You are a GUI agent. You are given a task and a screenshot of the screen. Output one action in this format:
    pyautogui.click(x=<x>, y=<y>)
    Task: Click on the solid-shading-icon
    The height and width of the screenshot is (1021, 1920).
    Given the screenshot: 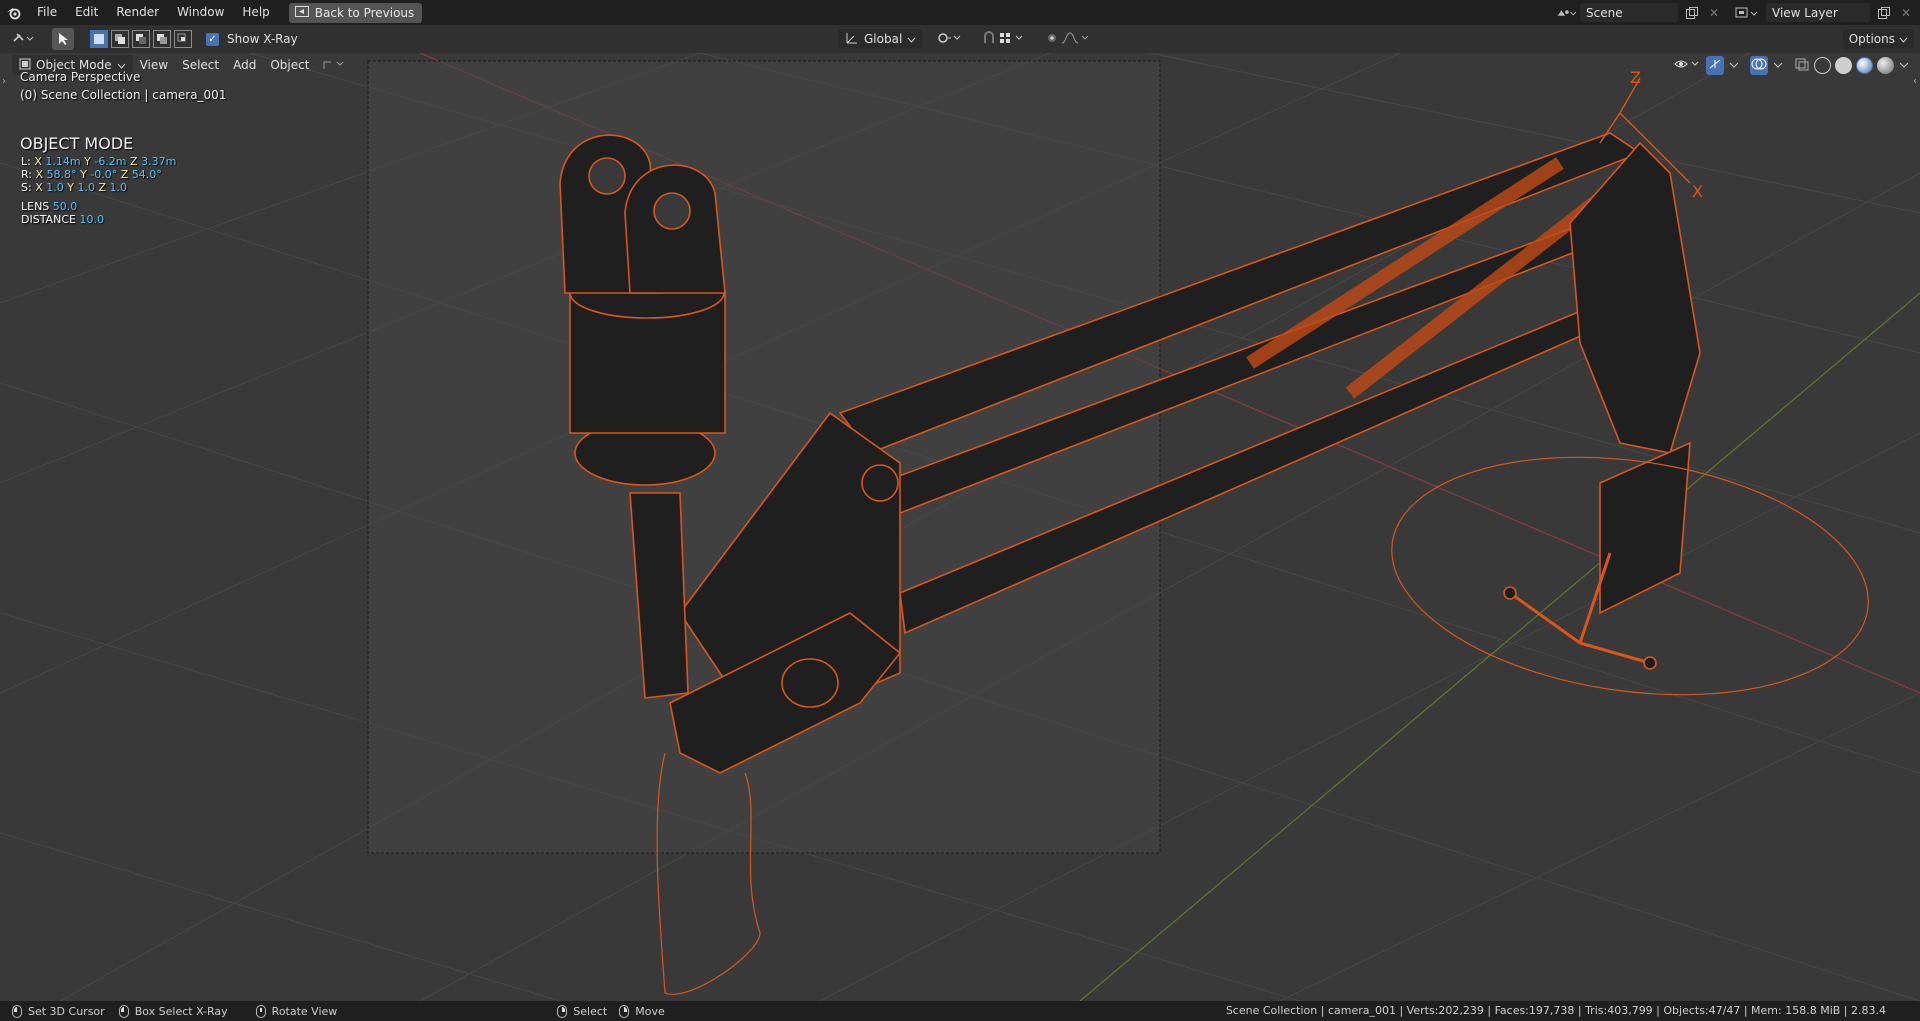 What is the action you would take?
    pyautogui.click(x=1843, y=65)
    